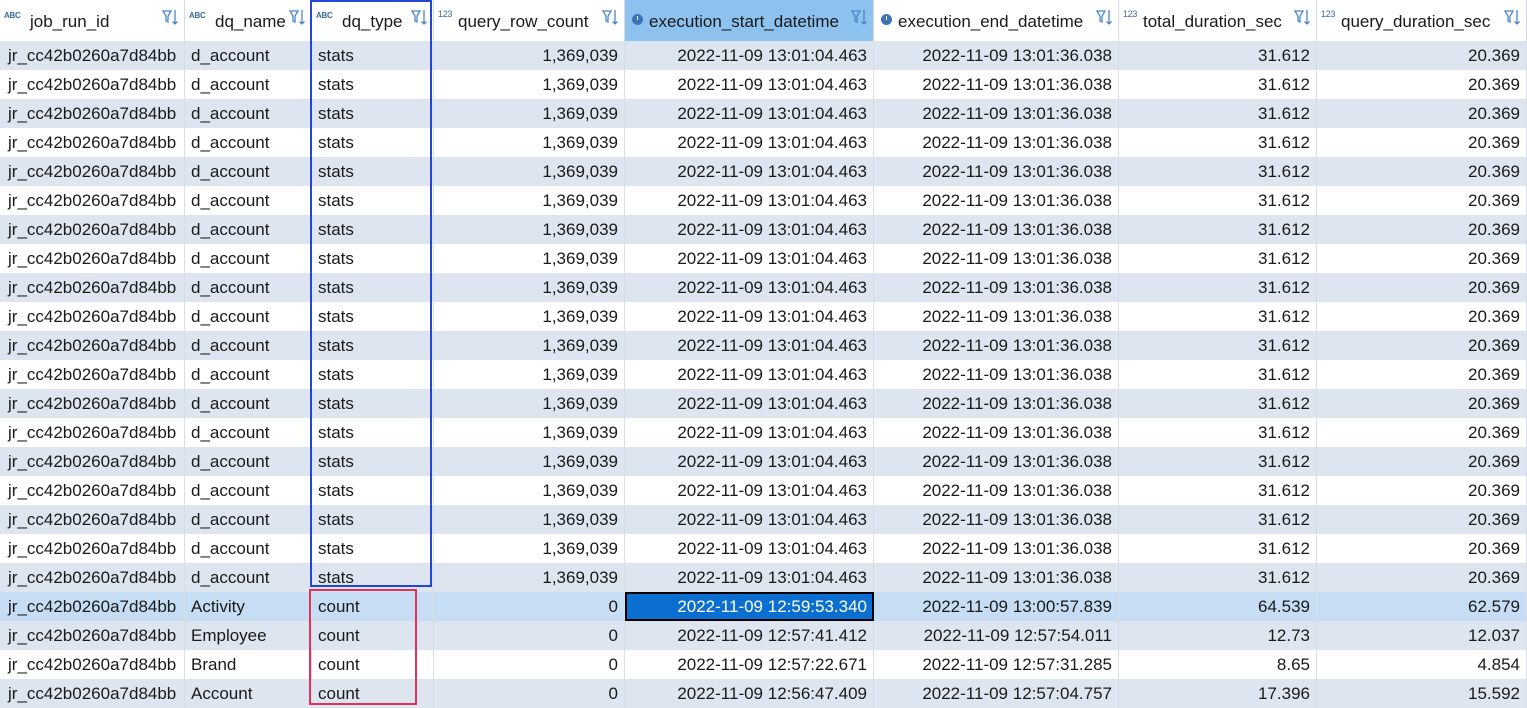 This screenshot has width=1527, height=708. Describe the element at coordinates (749, 20) in the screenshot. I see `column-header-execution-start-datetime: execution_start_datetime` at that location.